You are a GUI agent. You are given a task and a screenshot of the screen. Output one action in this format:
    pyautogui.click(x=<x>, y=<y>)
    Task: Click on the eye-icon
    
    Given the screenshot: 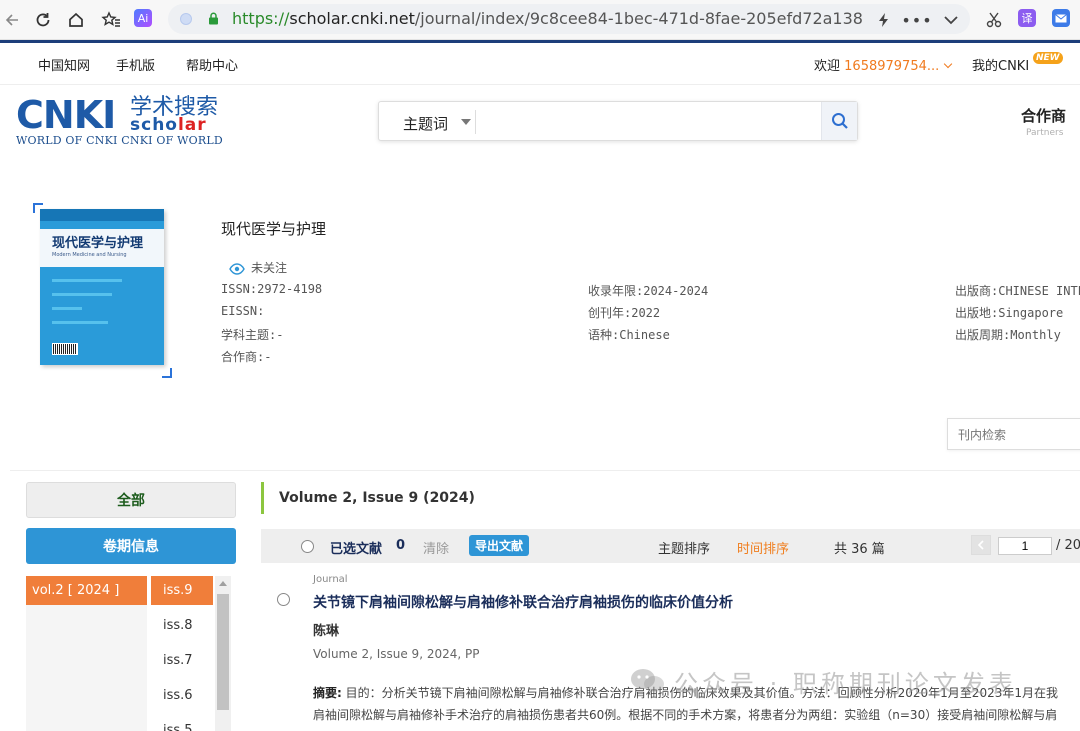 What is the action you would take?
    pyautogui.click(x=237, y=268)
    